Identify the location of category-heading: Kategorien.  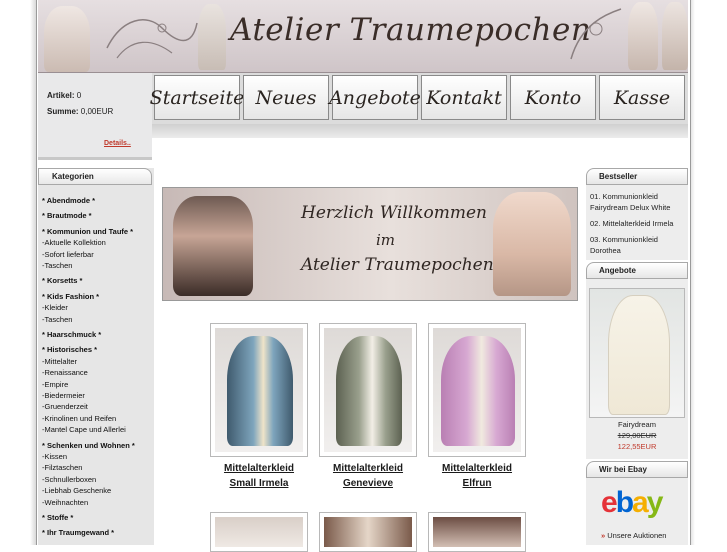
(95, 176).